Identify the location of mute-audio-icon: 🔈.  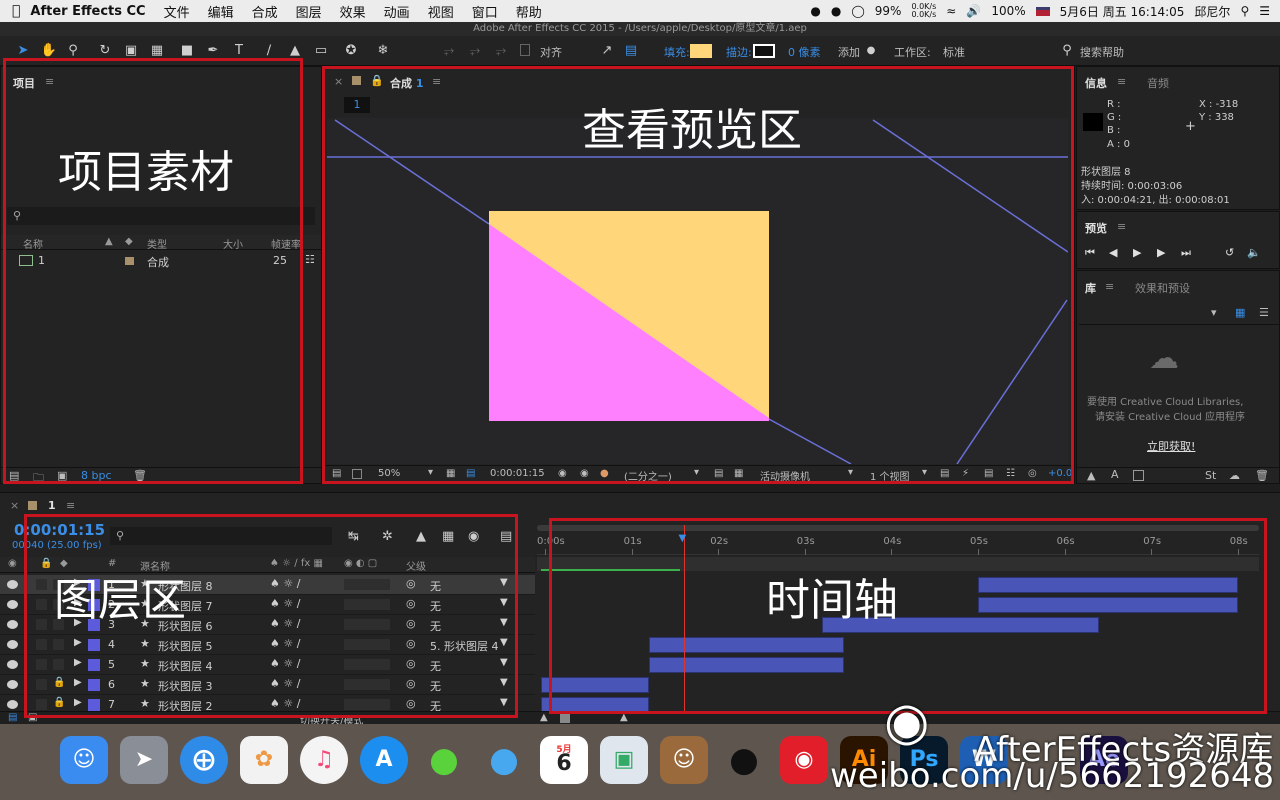
(1254, 252).